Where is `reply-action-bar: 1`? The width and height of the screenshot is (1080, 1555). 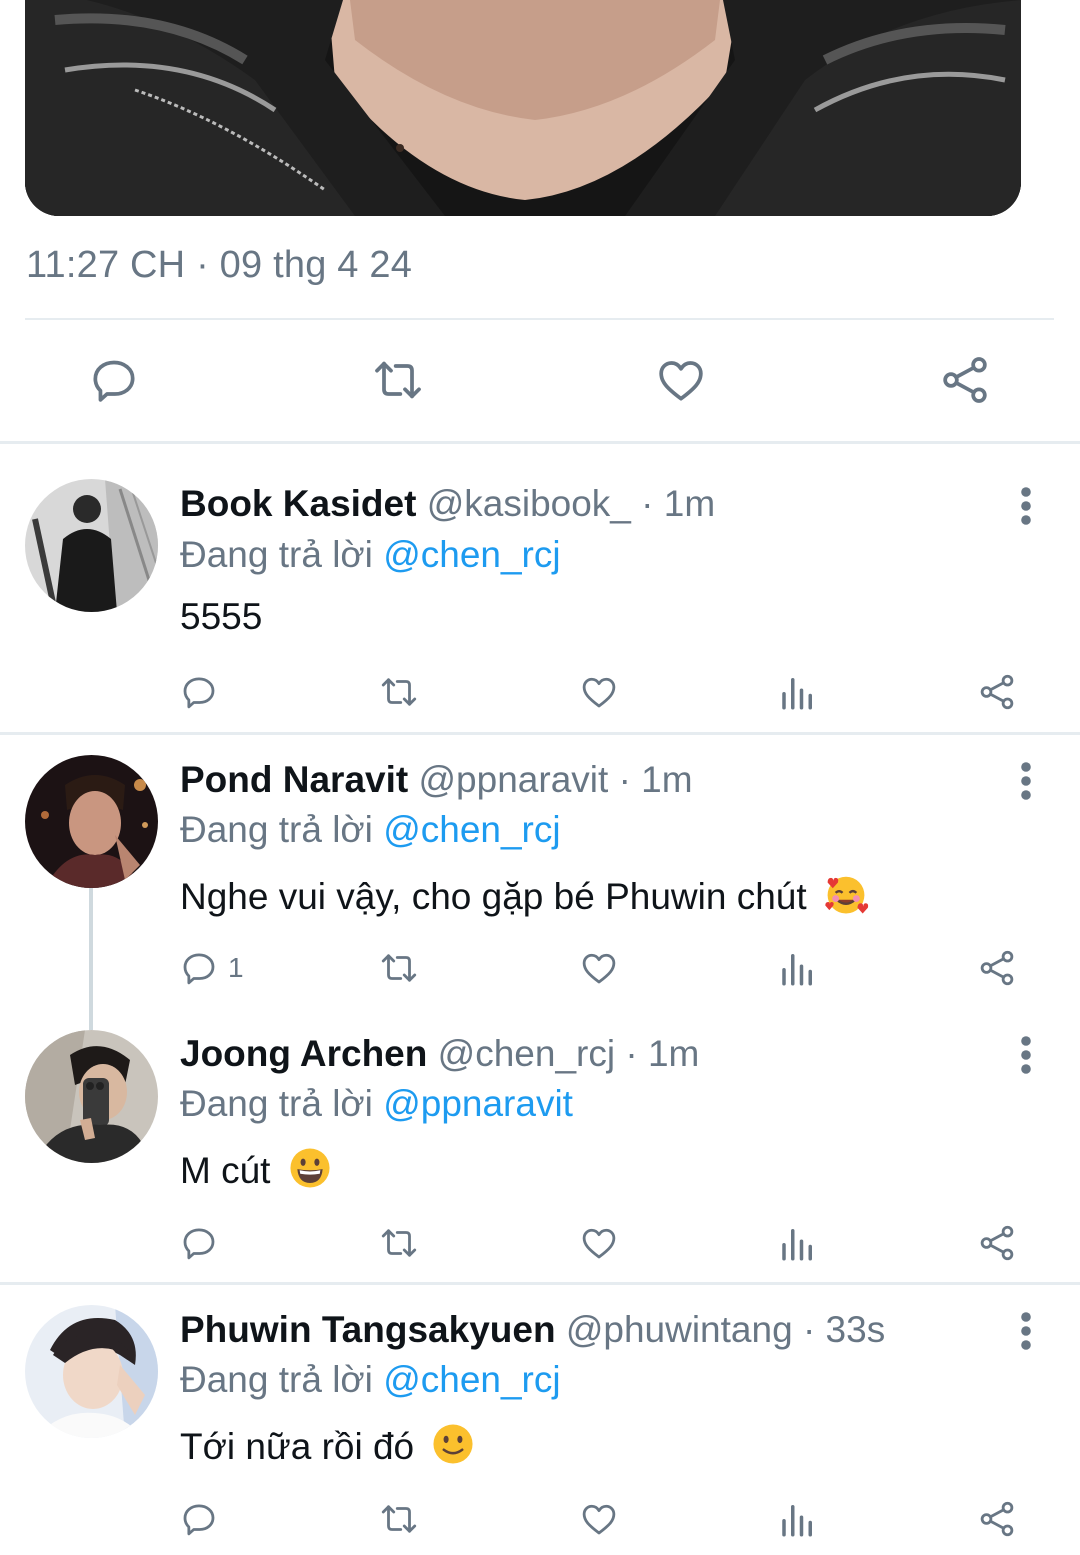 reply-action-bar: 1 is located at coordinates (540, 968).